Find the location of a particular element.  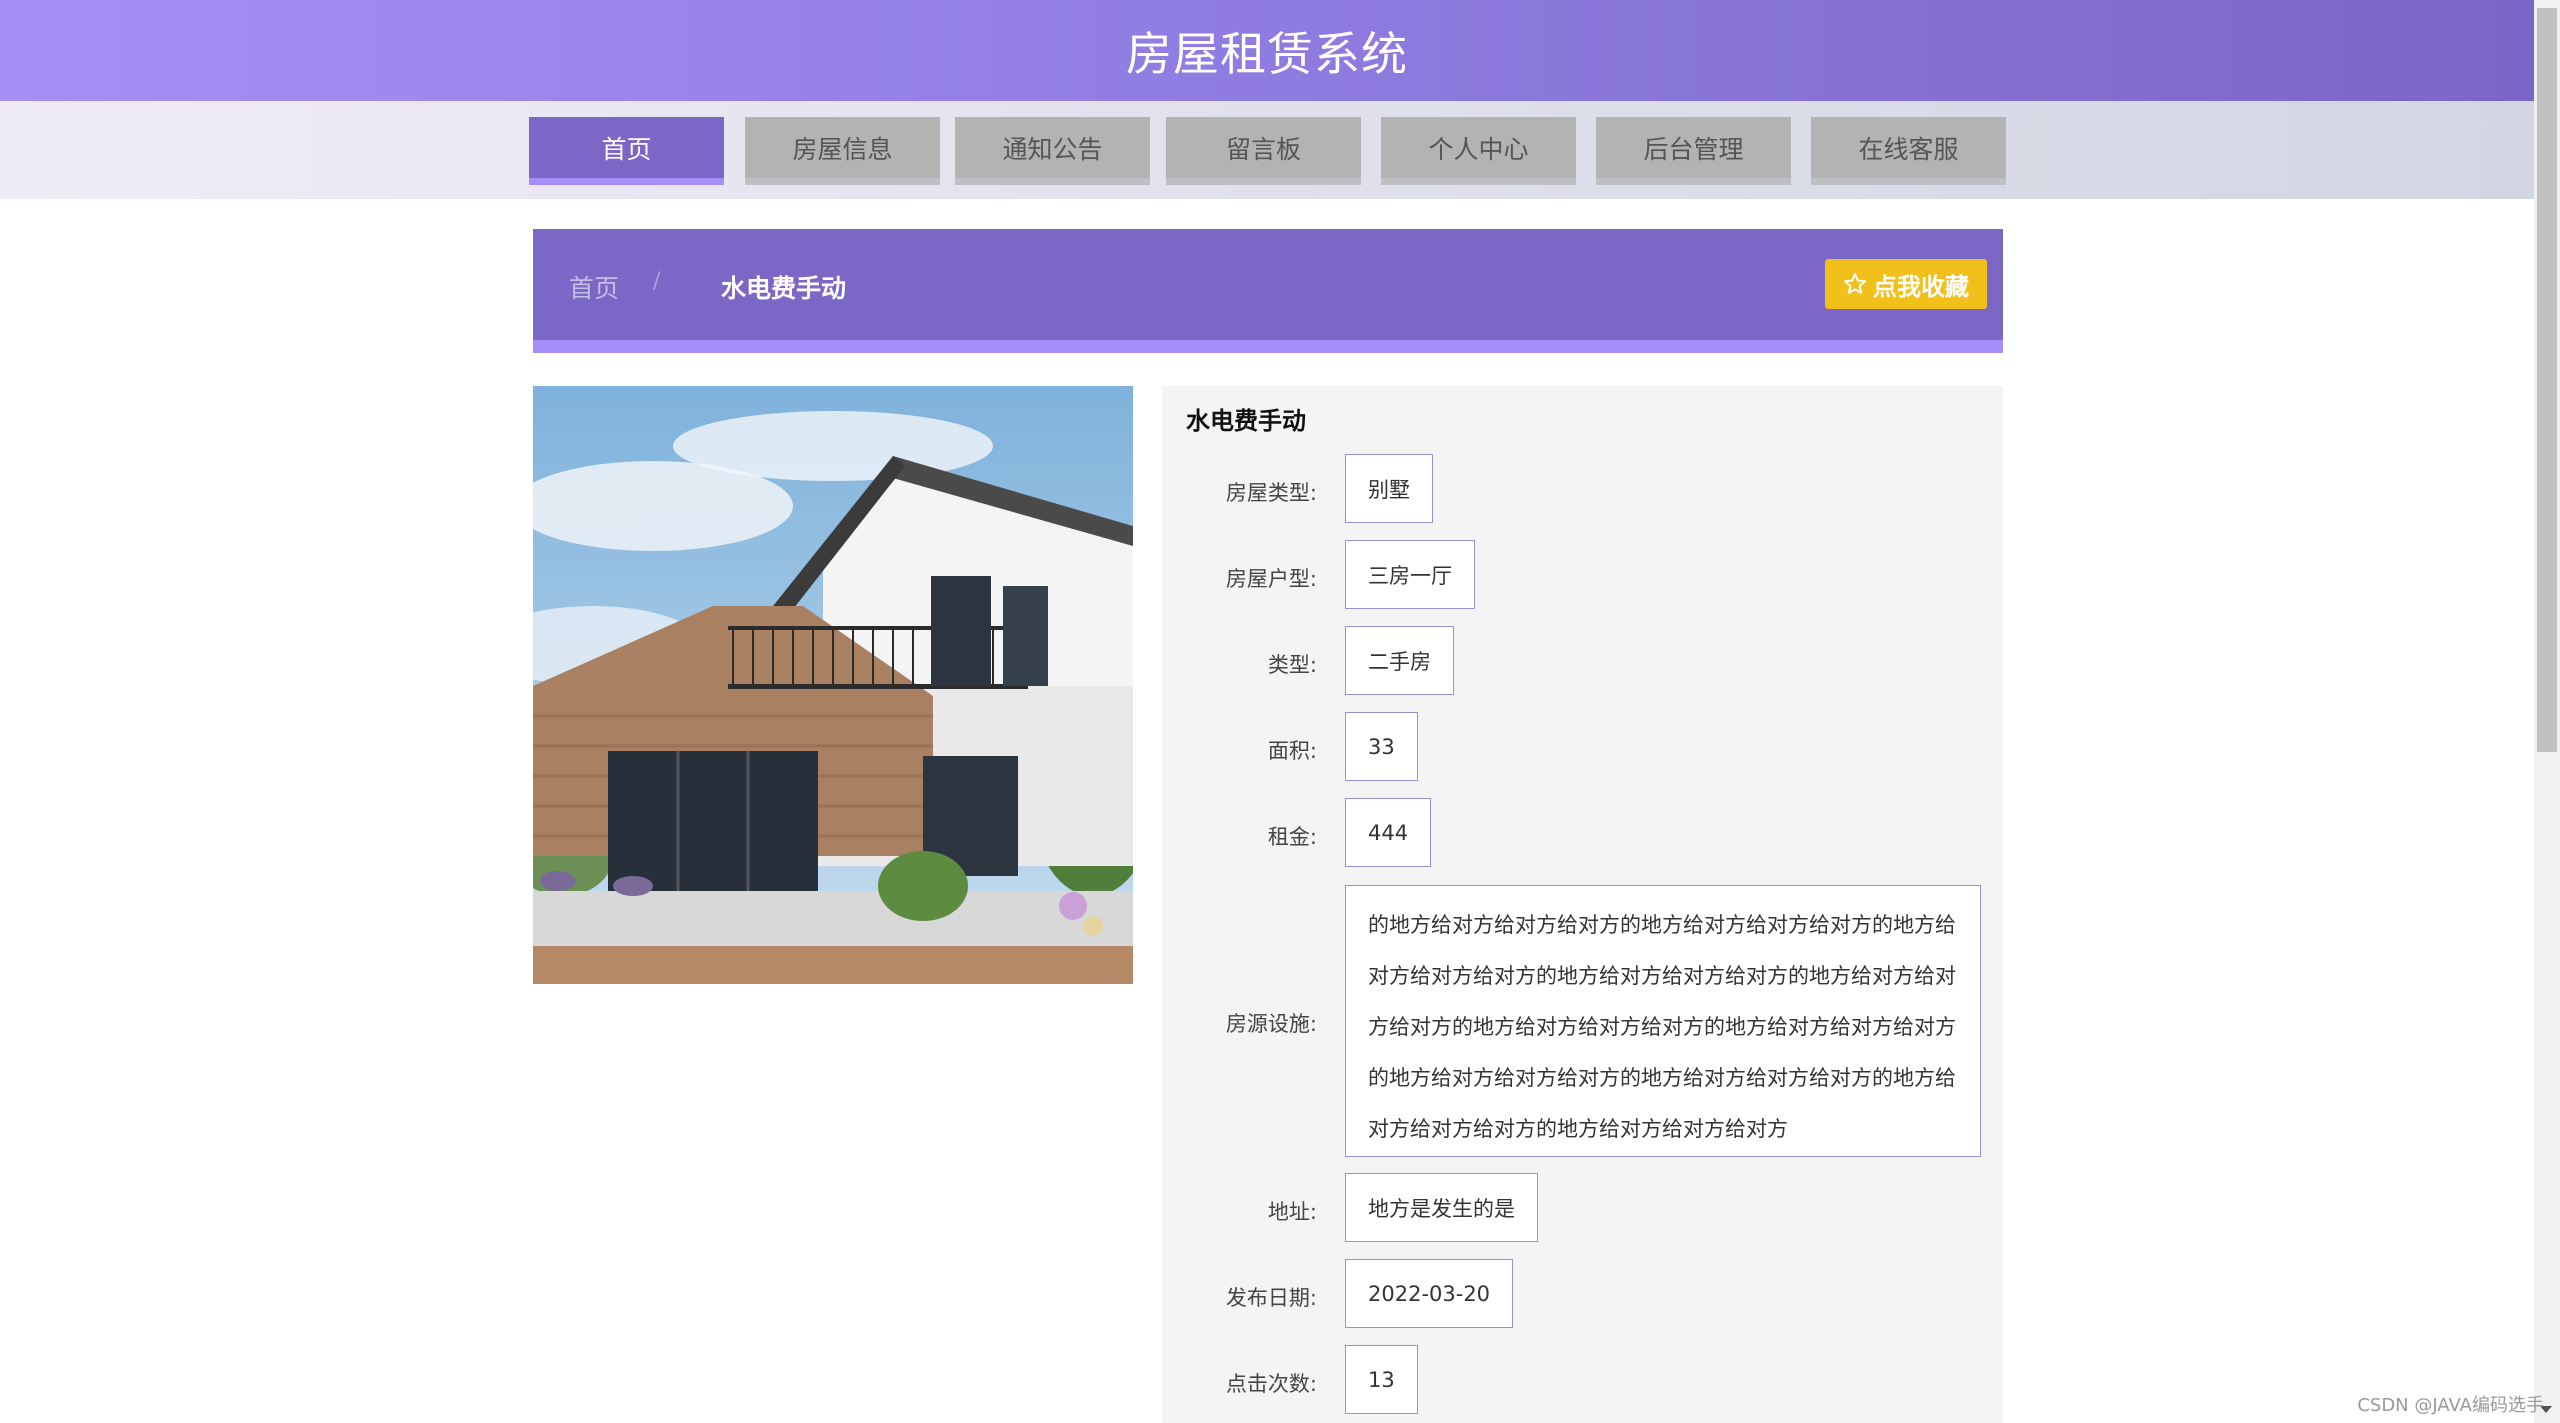

nav-item-admin: 后台管理 is located at coordinates (1693, 151).